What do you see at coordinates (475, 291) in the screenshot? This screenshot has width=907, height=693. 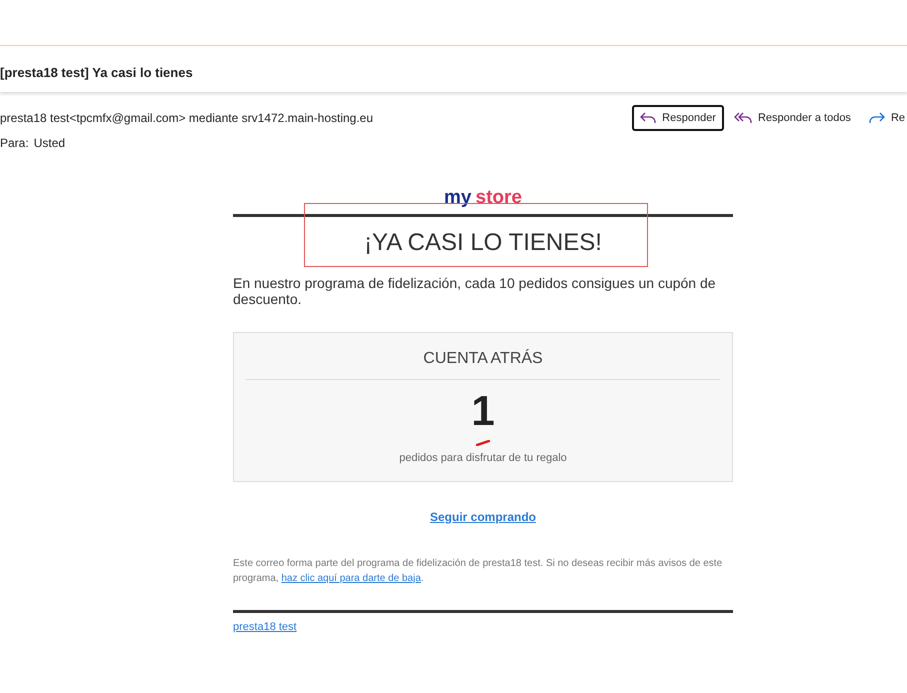 I see `intro-text: En nuestro programa de fidelización, cada 10 pedidos consigues un cupón de descuento.` at bounding box center [475, 291].